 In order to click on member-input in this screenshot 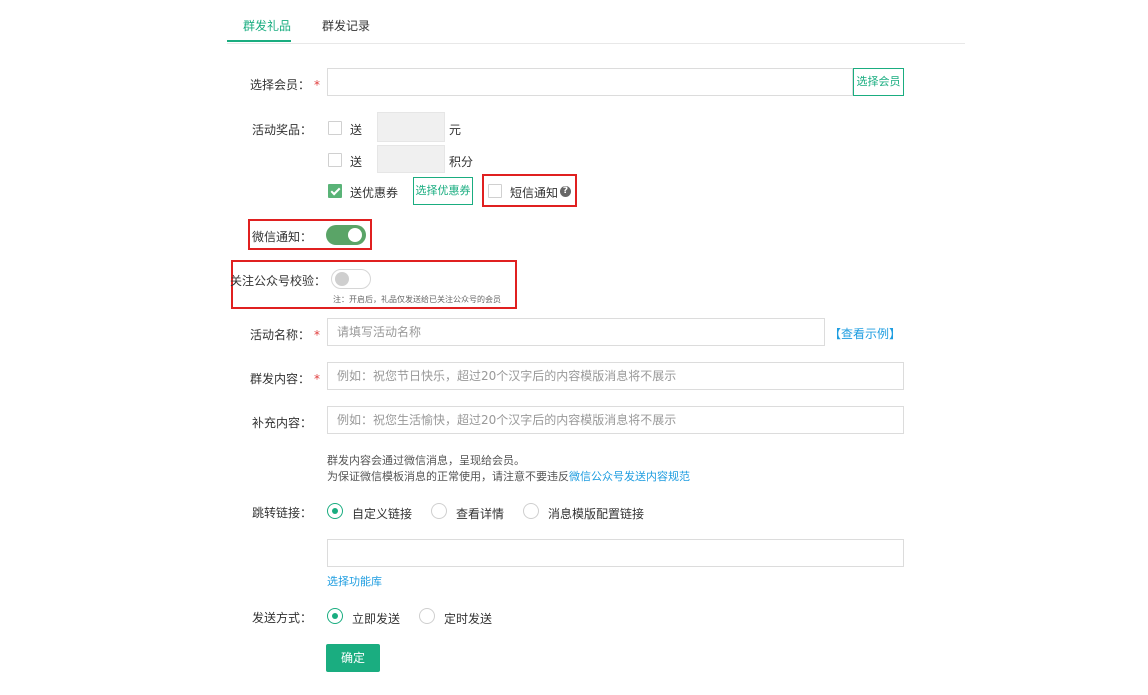, I will do `click(590, 82)`.